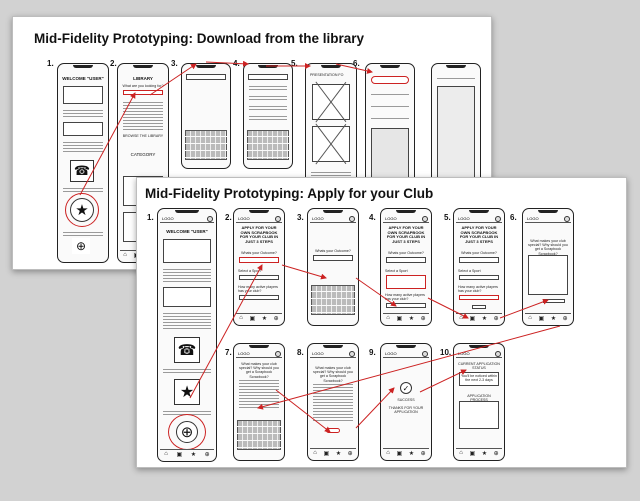  Describe the element at coordinates (333, 430) in the screenshot. I see `submit-button` at that location.